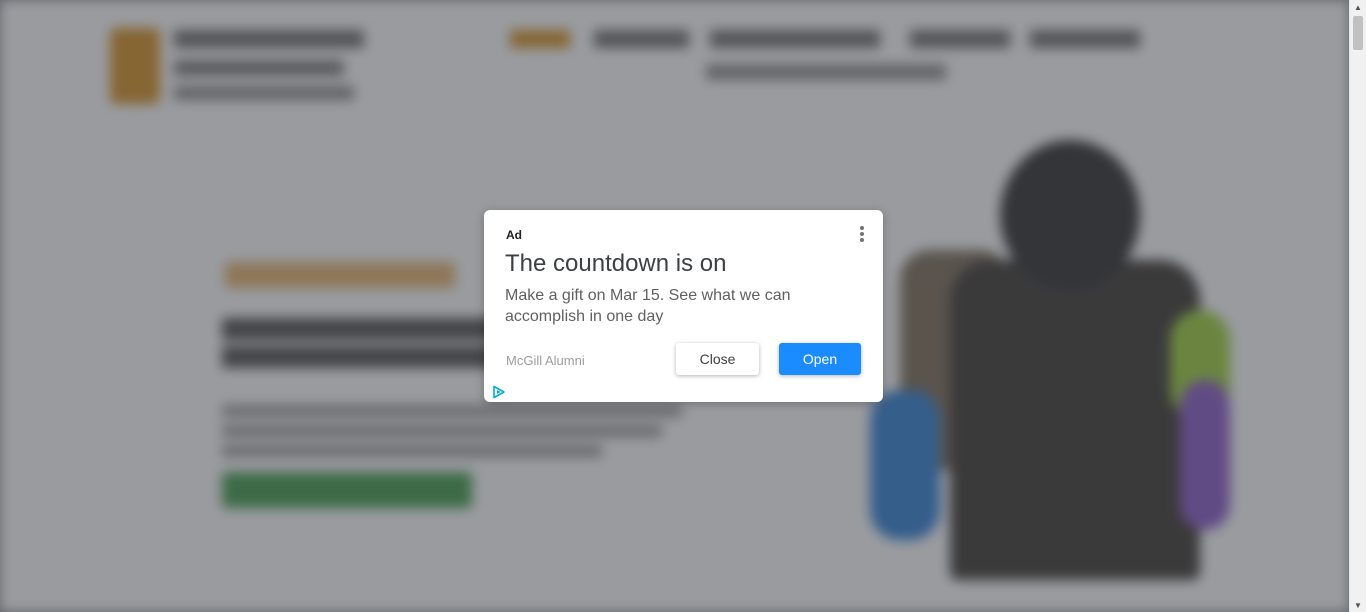  What do you see at coordinates (545, 360) in the screenshot?
I see `ad-advertiser: McGill Alumni` at bounding box center [545, 360].